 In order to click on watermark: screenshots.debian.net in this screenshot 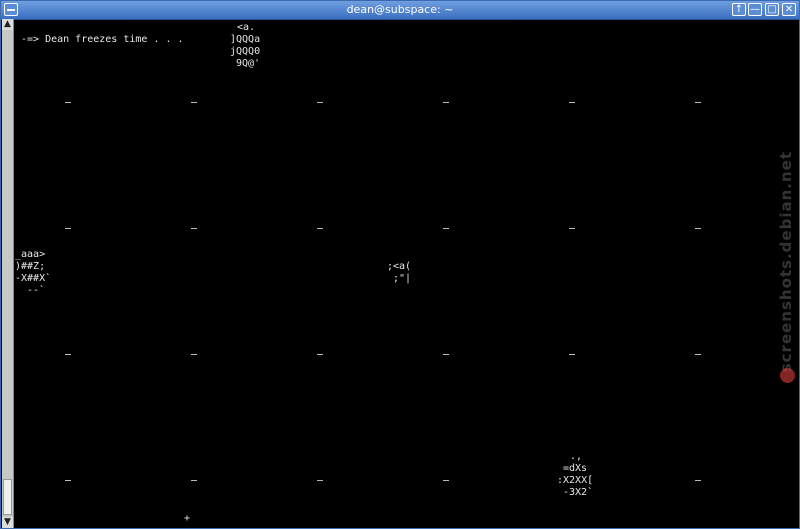, I will do `click(788, 271)`.